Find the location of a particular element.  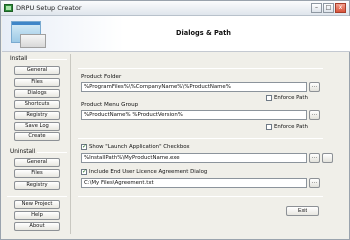

uninstall-divider is located at coordinates (52, 152).